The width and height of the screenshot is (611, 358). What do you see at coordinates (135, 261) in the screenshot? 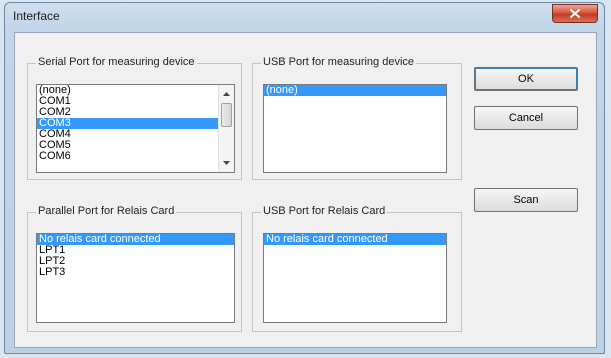
I see `list-item: LPT2` at bounding box center [135, 261].